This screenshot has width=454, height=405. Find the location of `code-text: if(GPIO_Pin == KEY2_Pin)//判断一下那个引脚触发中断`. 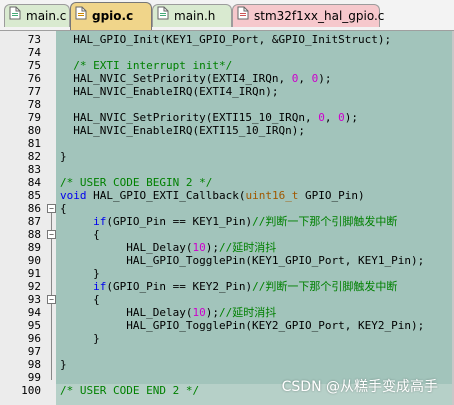

code-text: if(GPIO_Pin == KEY2_Pin)//判断一下那个引脚触发中断 is located at coordinates (228, 286).